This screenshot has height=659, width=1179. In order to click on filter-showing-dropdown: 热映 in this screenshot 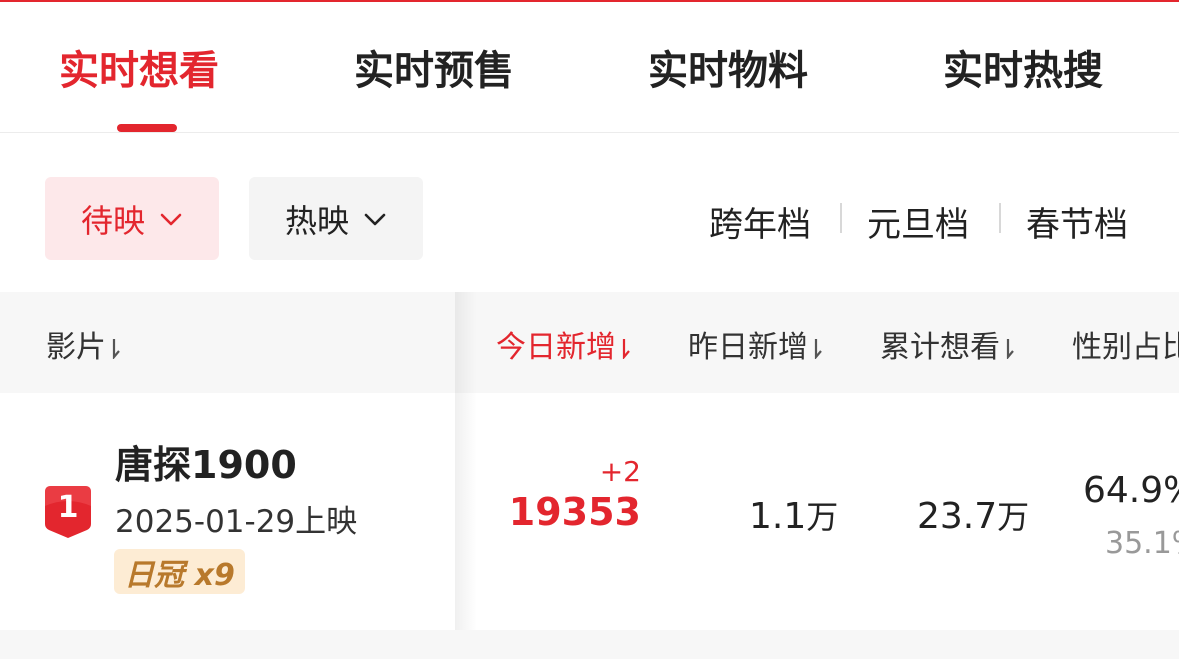, I will do `click(336, 218)`.